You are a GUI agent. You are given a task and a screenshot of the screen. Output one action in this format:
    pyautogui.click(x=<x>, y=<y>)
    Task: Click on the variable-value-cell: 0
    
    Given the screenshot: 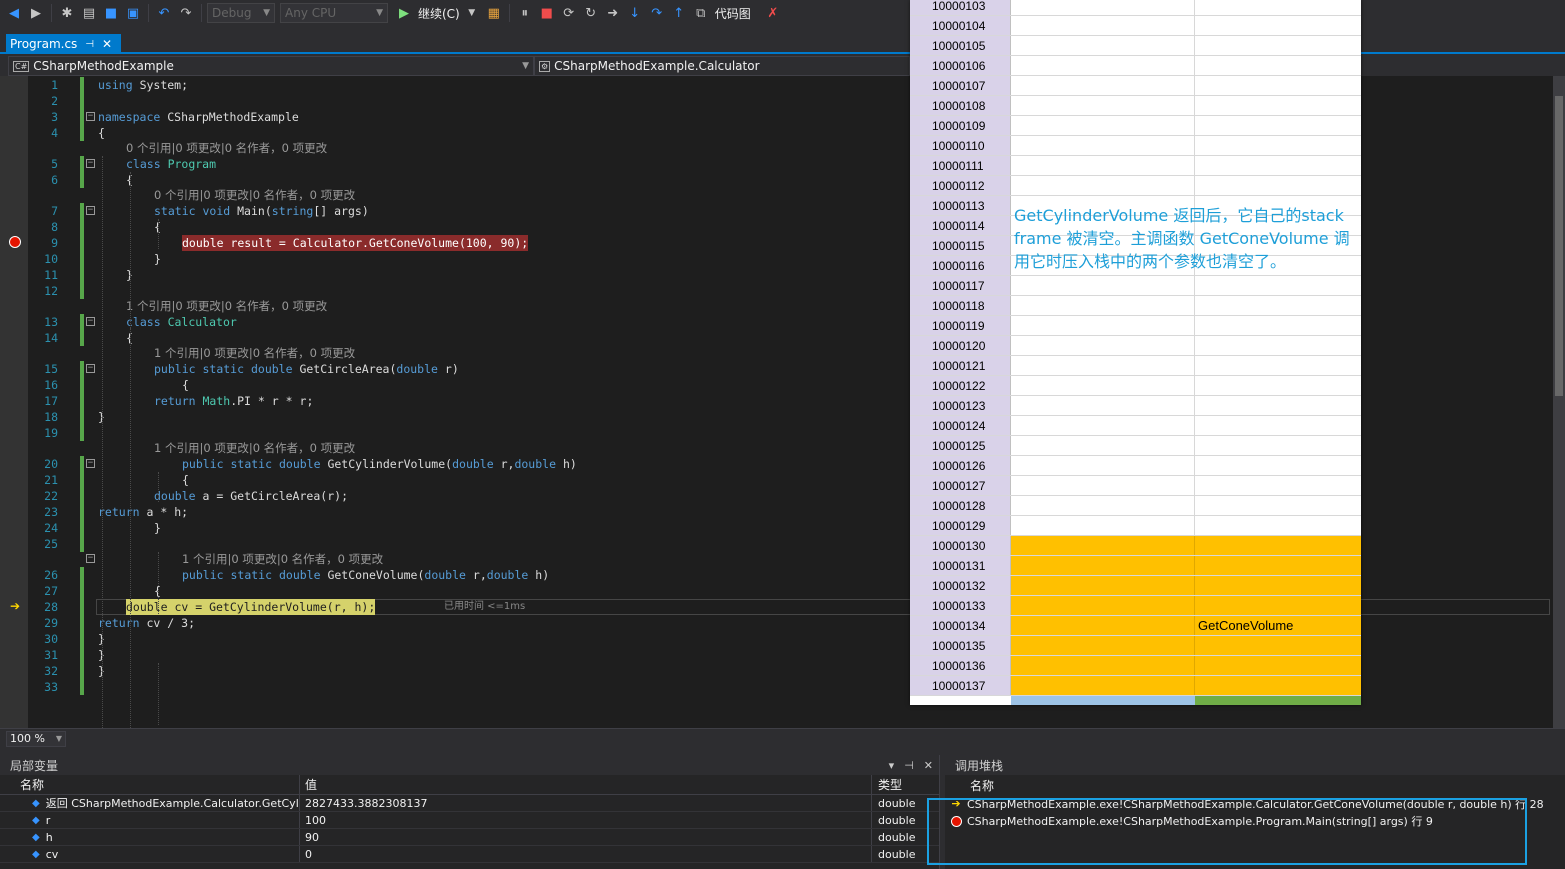 What is the action you would take?
    pyautogui.click(x=586, y=854)
    